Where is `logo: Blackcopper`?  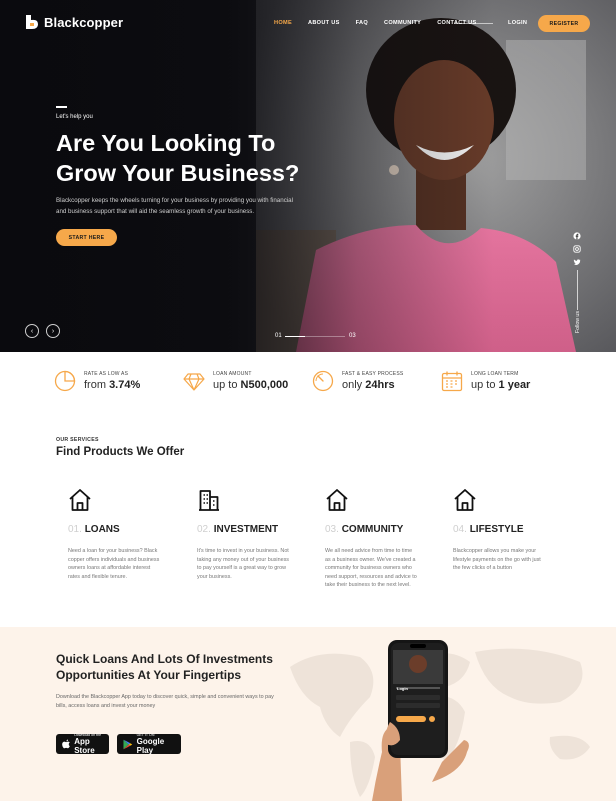 logo: Blackcopper is located at coordinates (73, 22).